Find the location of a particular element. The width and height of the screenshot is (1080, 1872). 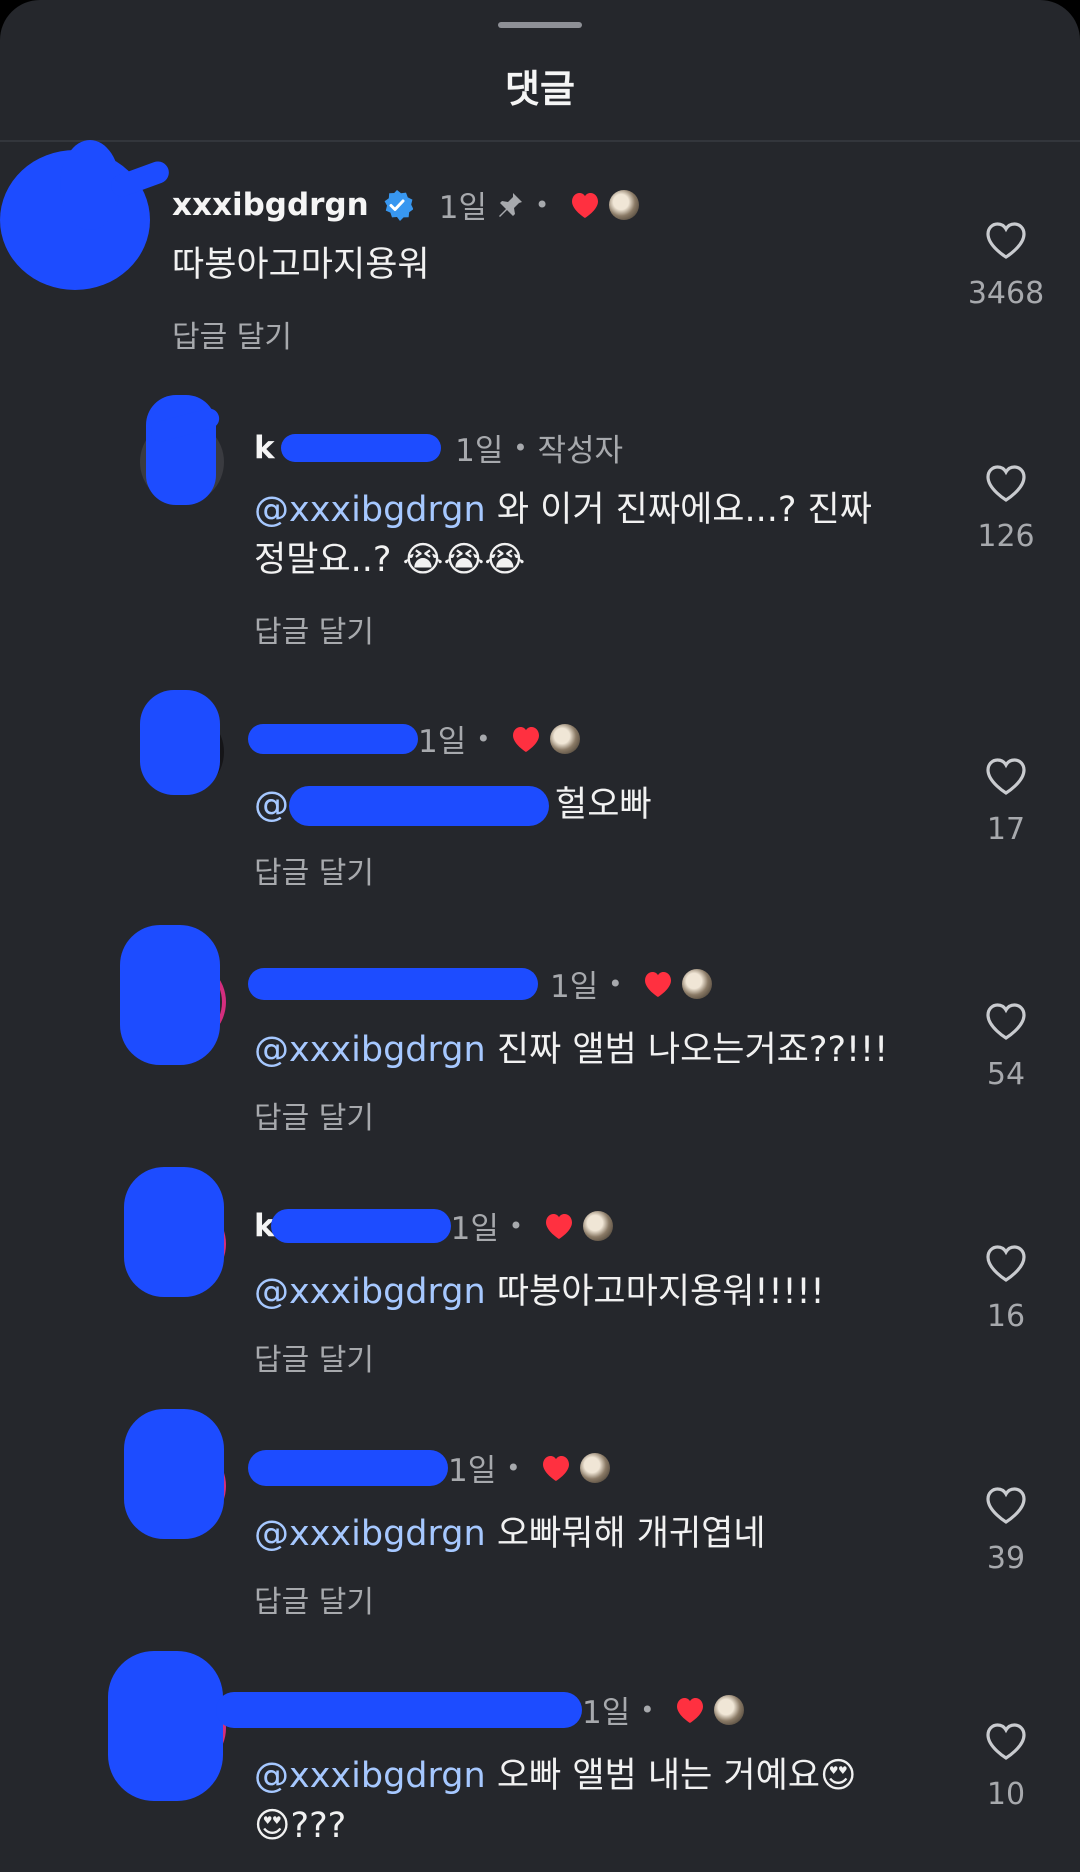

like-button: 126 is located at coordinates (1006, 508).